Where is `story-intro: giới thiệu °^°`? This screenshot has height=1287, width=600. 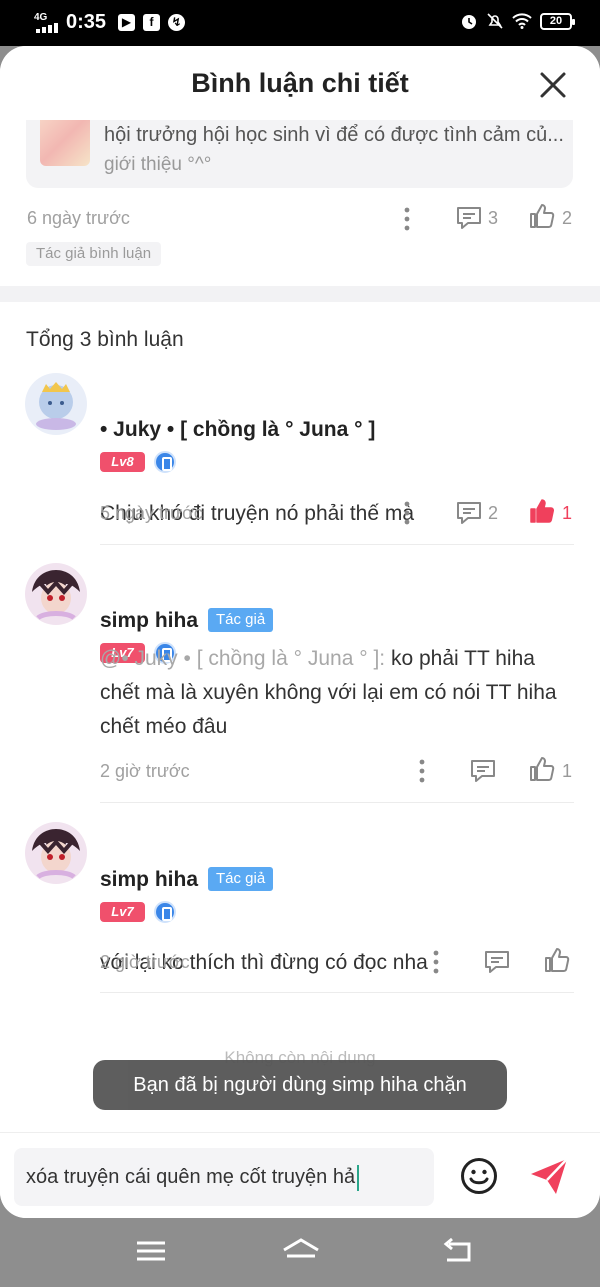 story-intro: giới thiệu °^° is located at coordinates (158, 164).